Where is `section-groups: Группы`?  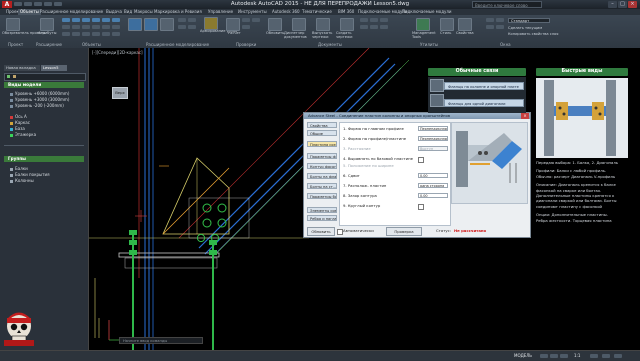
section-groups: Группы is located at coordinates (44, 159).